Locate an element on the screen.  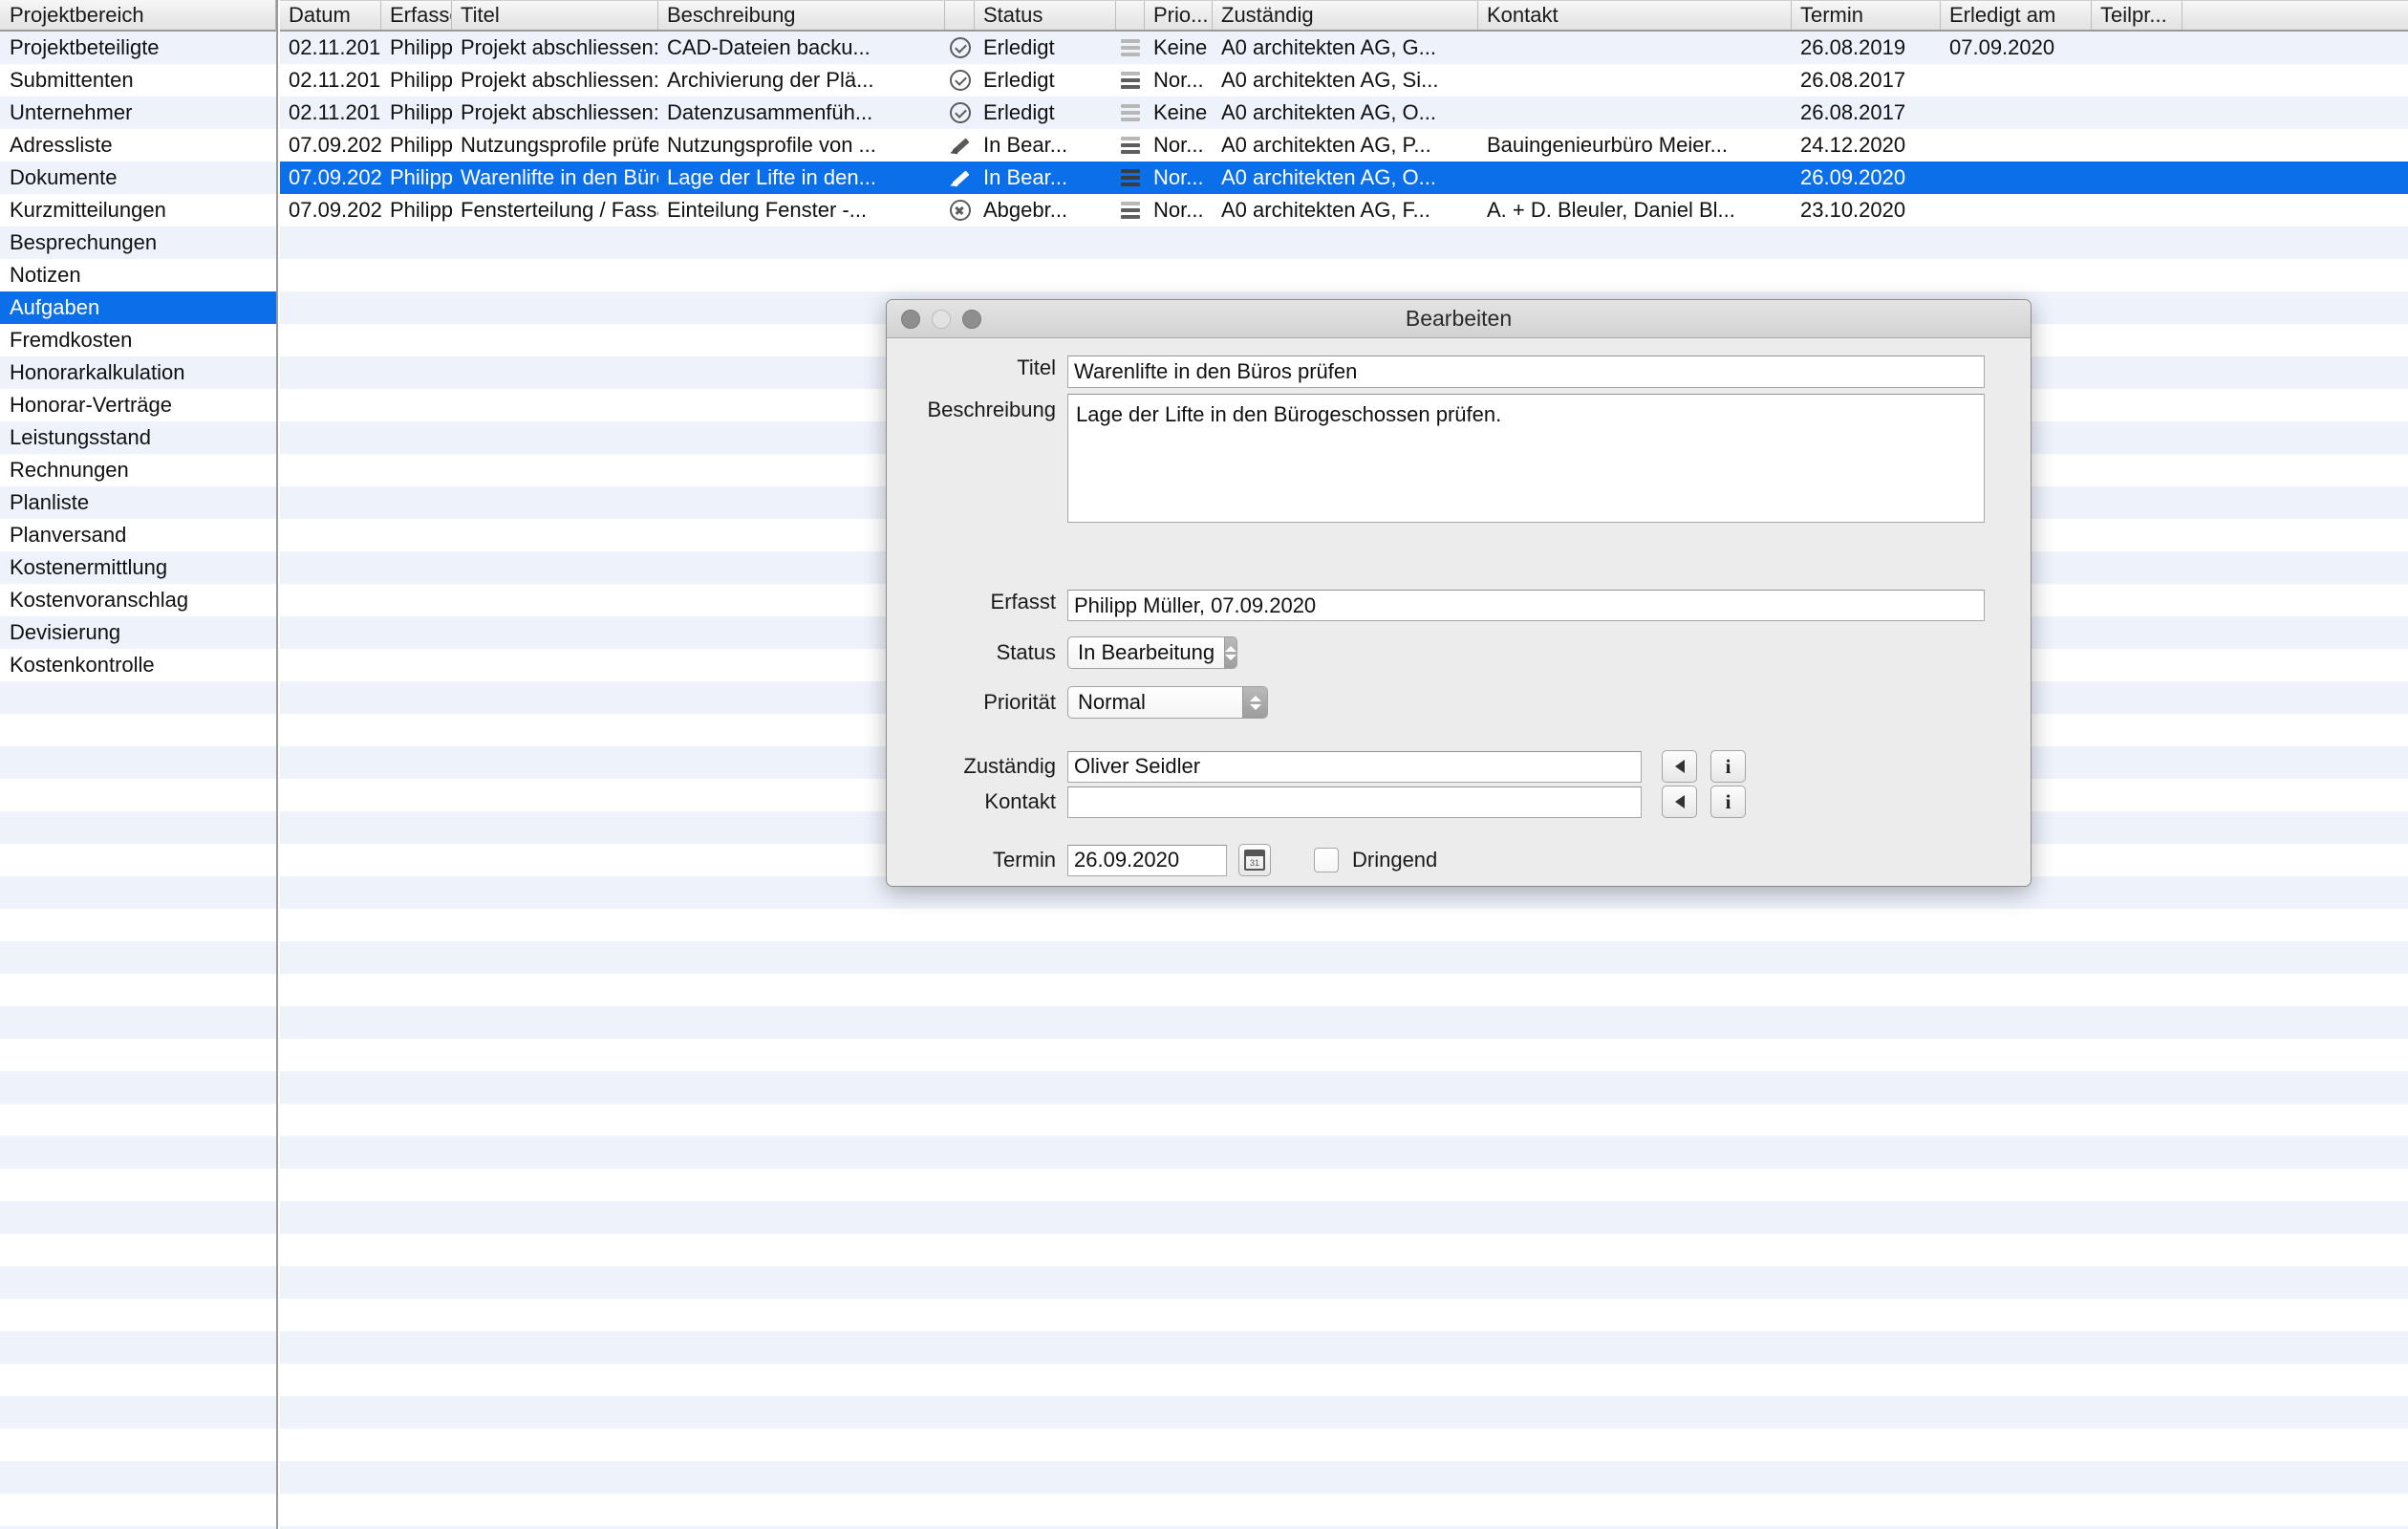
sidebar-item-fremdkosten: Fremdkosten is located at coordinates (138, 340).